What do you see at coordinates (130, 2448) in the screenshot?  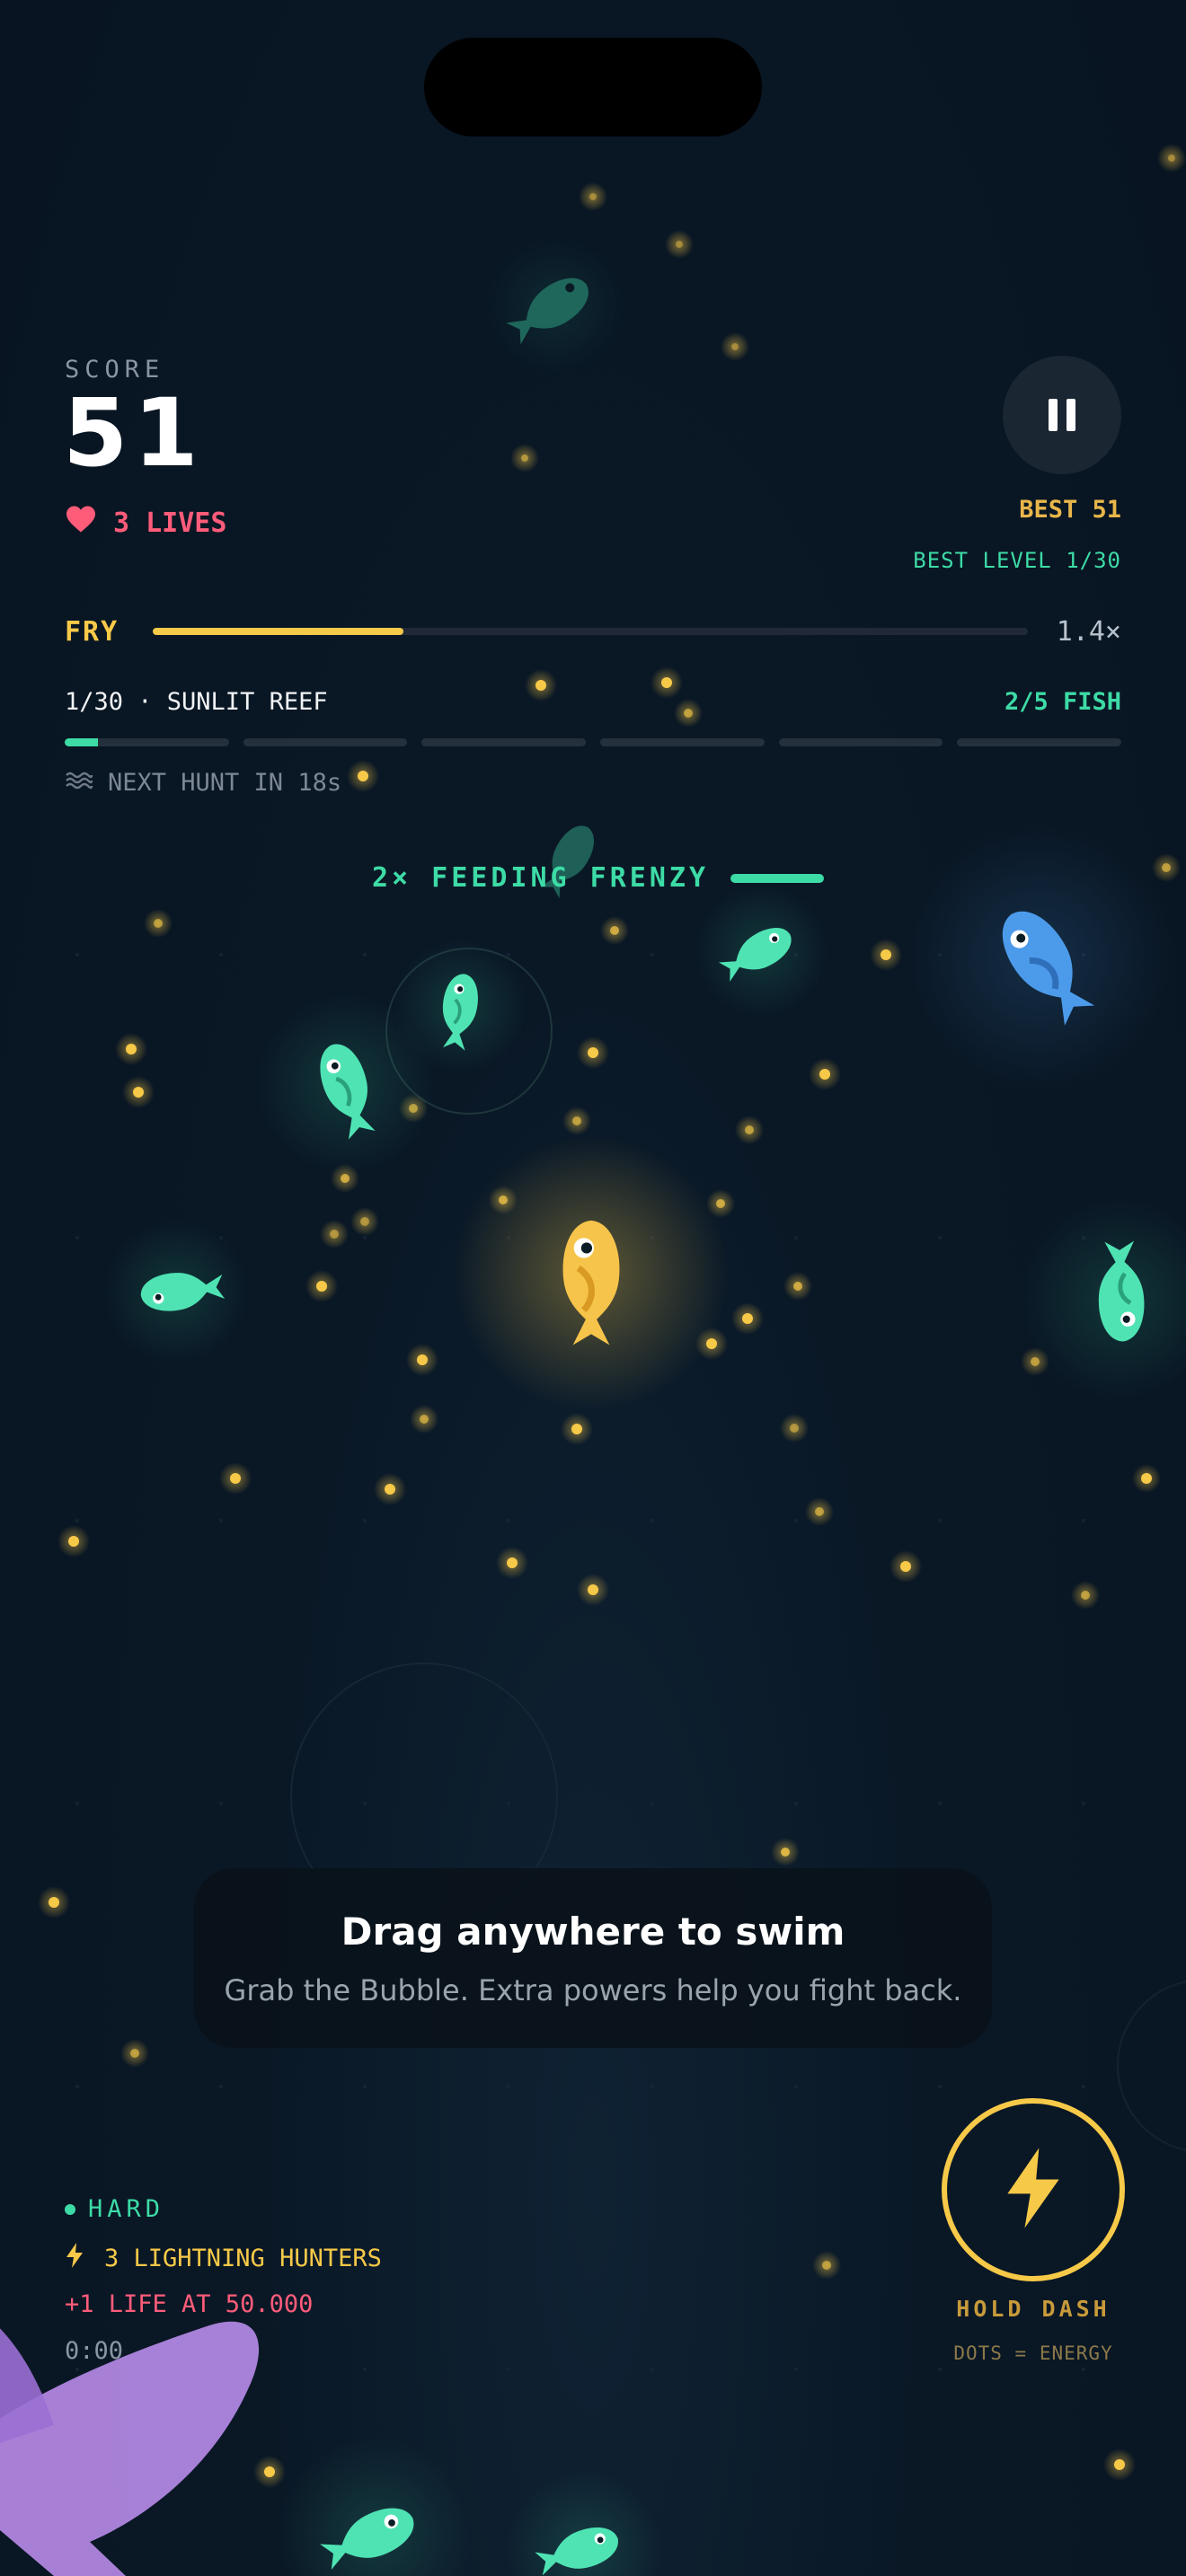 I see `predator-fish` at bounding box center [130, 2448].